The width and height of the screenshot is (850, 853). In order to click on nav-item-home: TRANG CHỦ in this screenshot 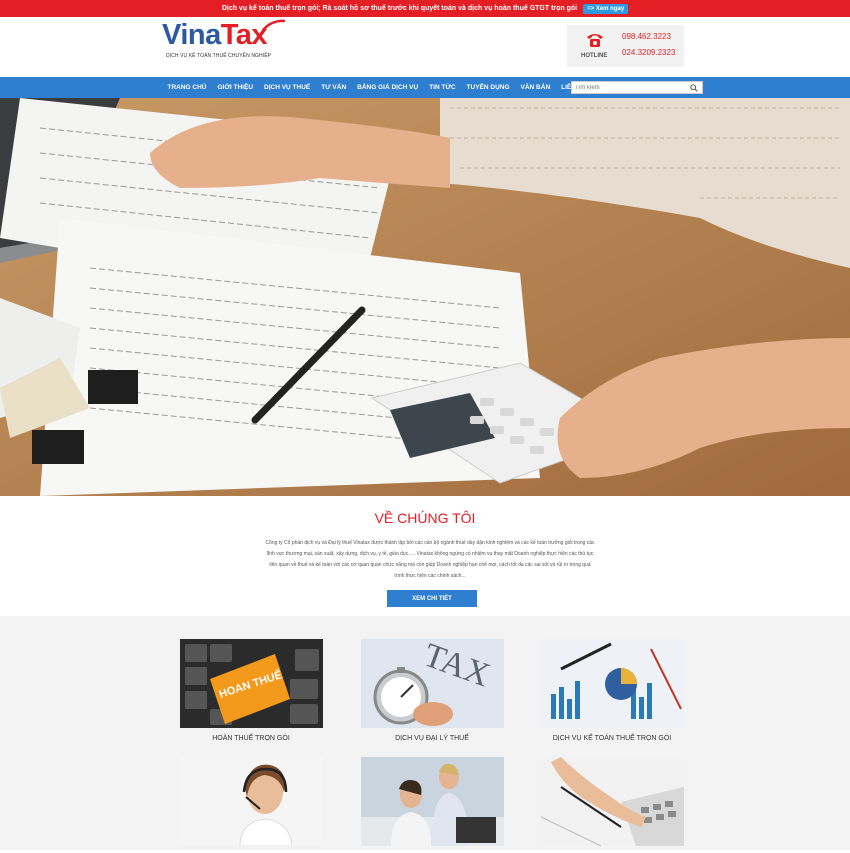, I will do `click(187, 87)`.